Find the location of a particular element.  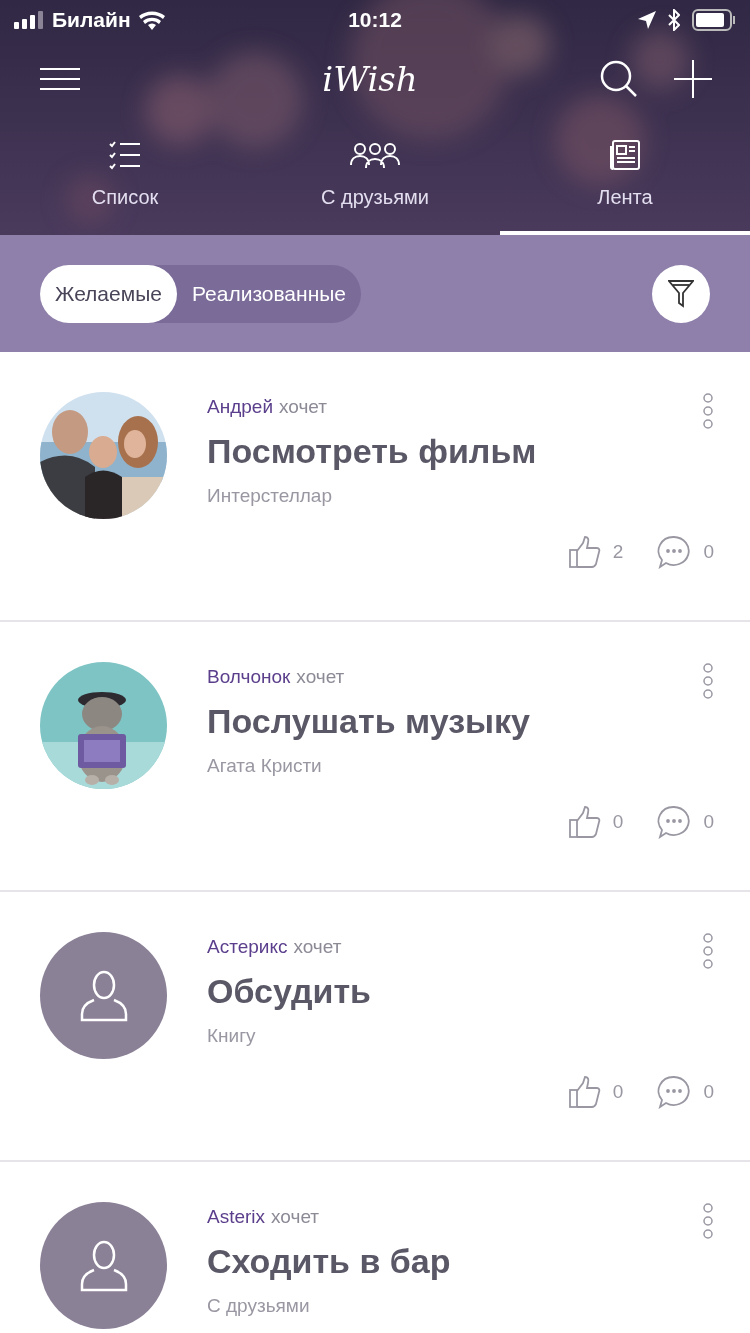

like-count: 2 is located at coordinates (618, 552).